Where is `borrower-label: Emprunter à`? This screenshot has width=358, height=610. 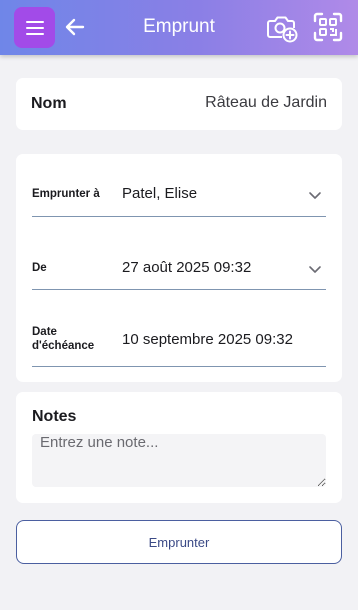
borrower-label: Emprunter à is located at coordinates (66, 194).